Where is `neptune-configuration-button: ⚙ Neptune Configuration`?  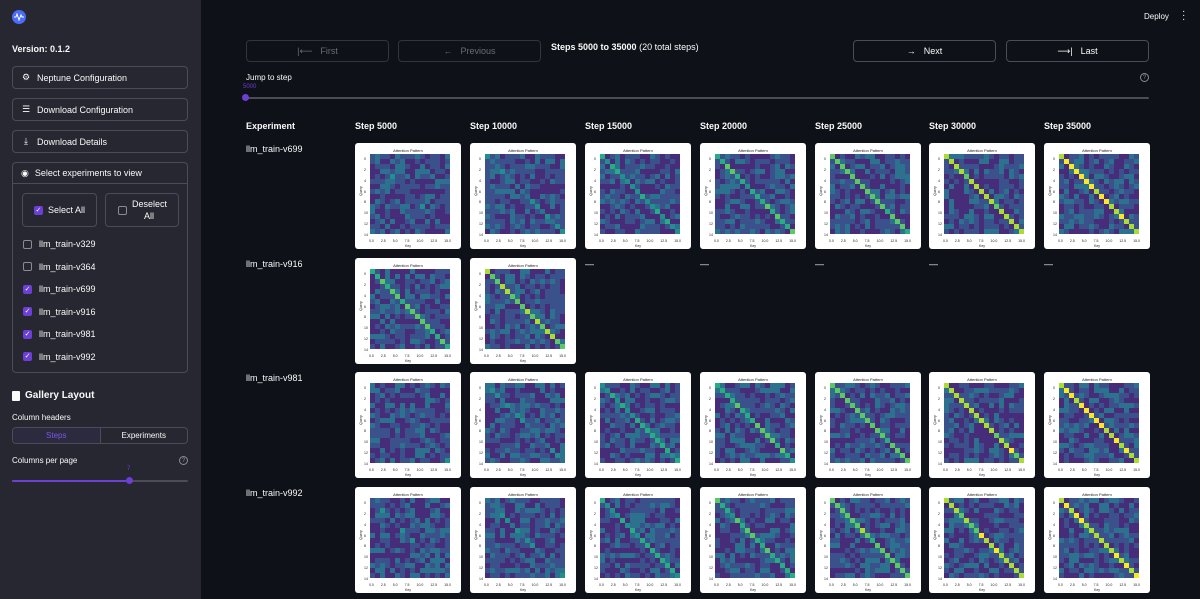 neptune-configuration-button: ⚙ Neptune Configuration is located at coordinates (100, 77).